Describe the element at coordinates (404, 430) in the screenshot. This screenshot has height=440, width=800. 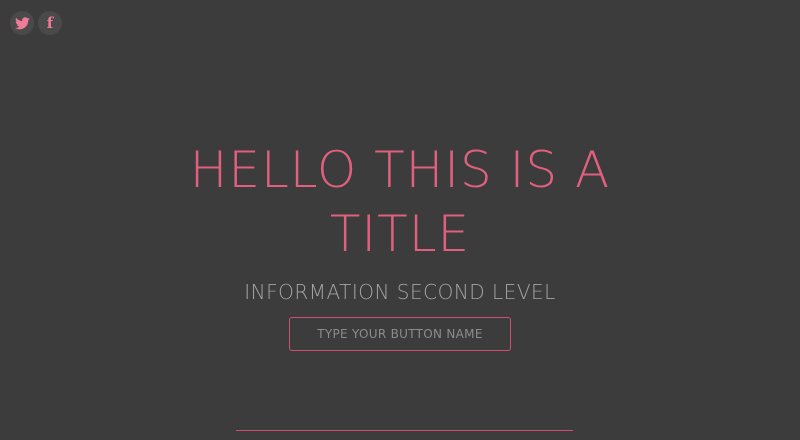
I see `bottom-divider` at that location.